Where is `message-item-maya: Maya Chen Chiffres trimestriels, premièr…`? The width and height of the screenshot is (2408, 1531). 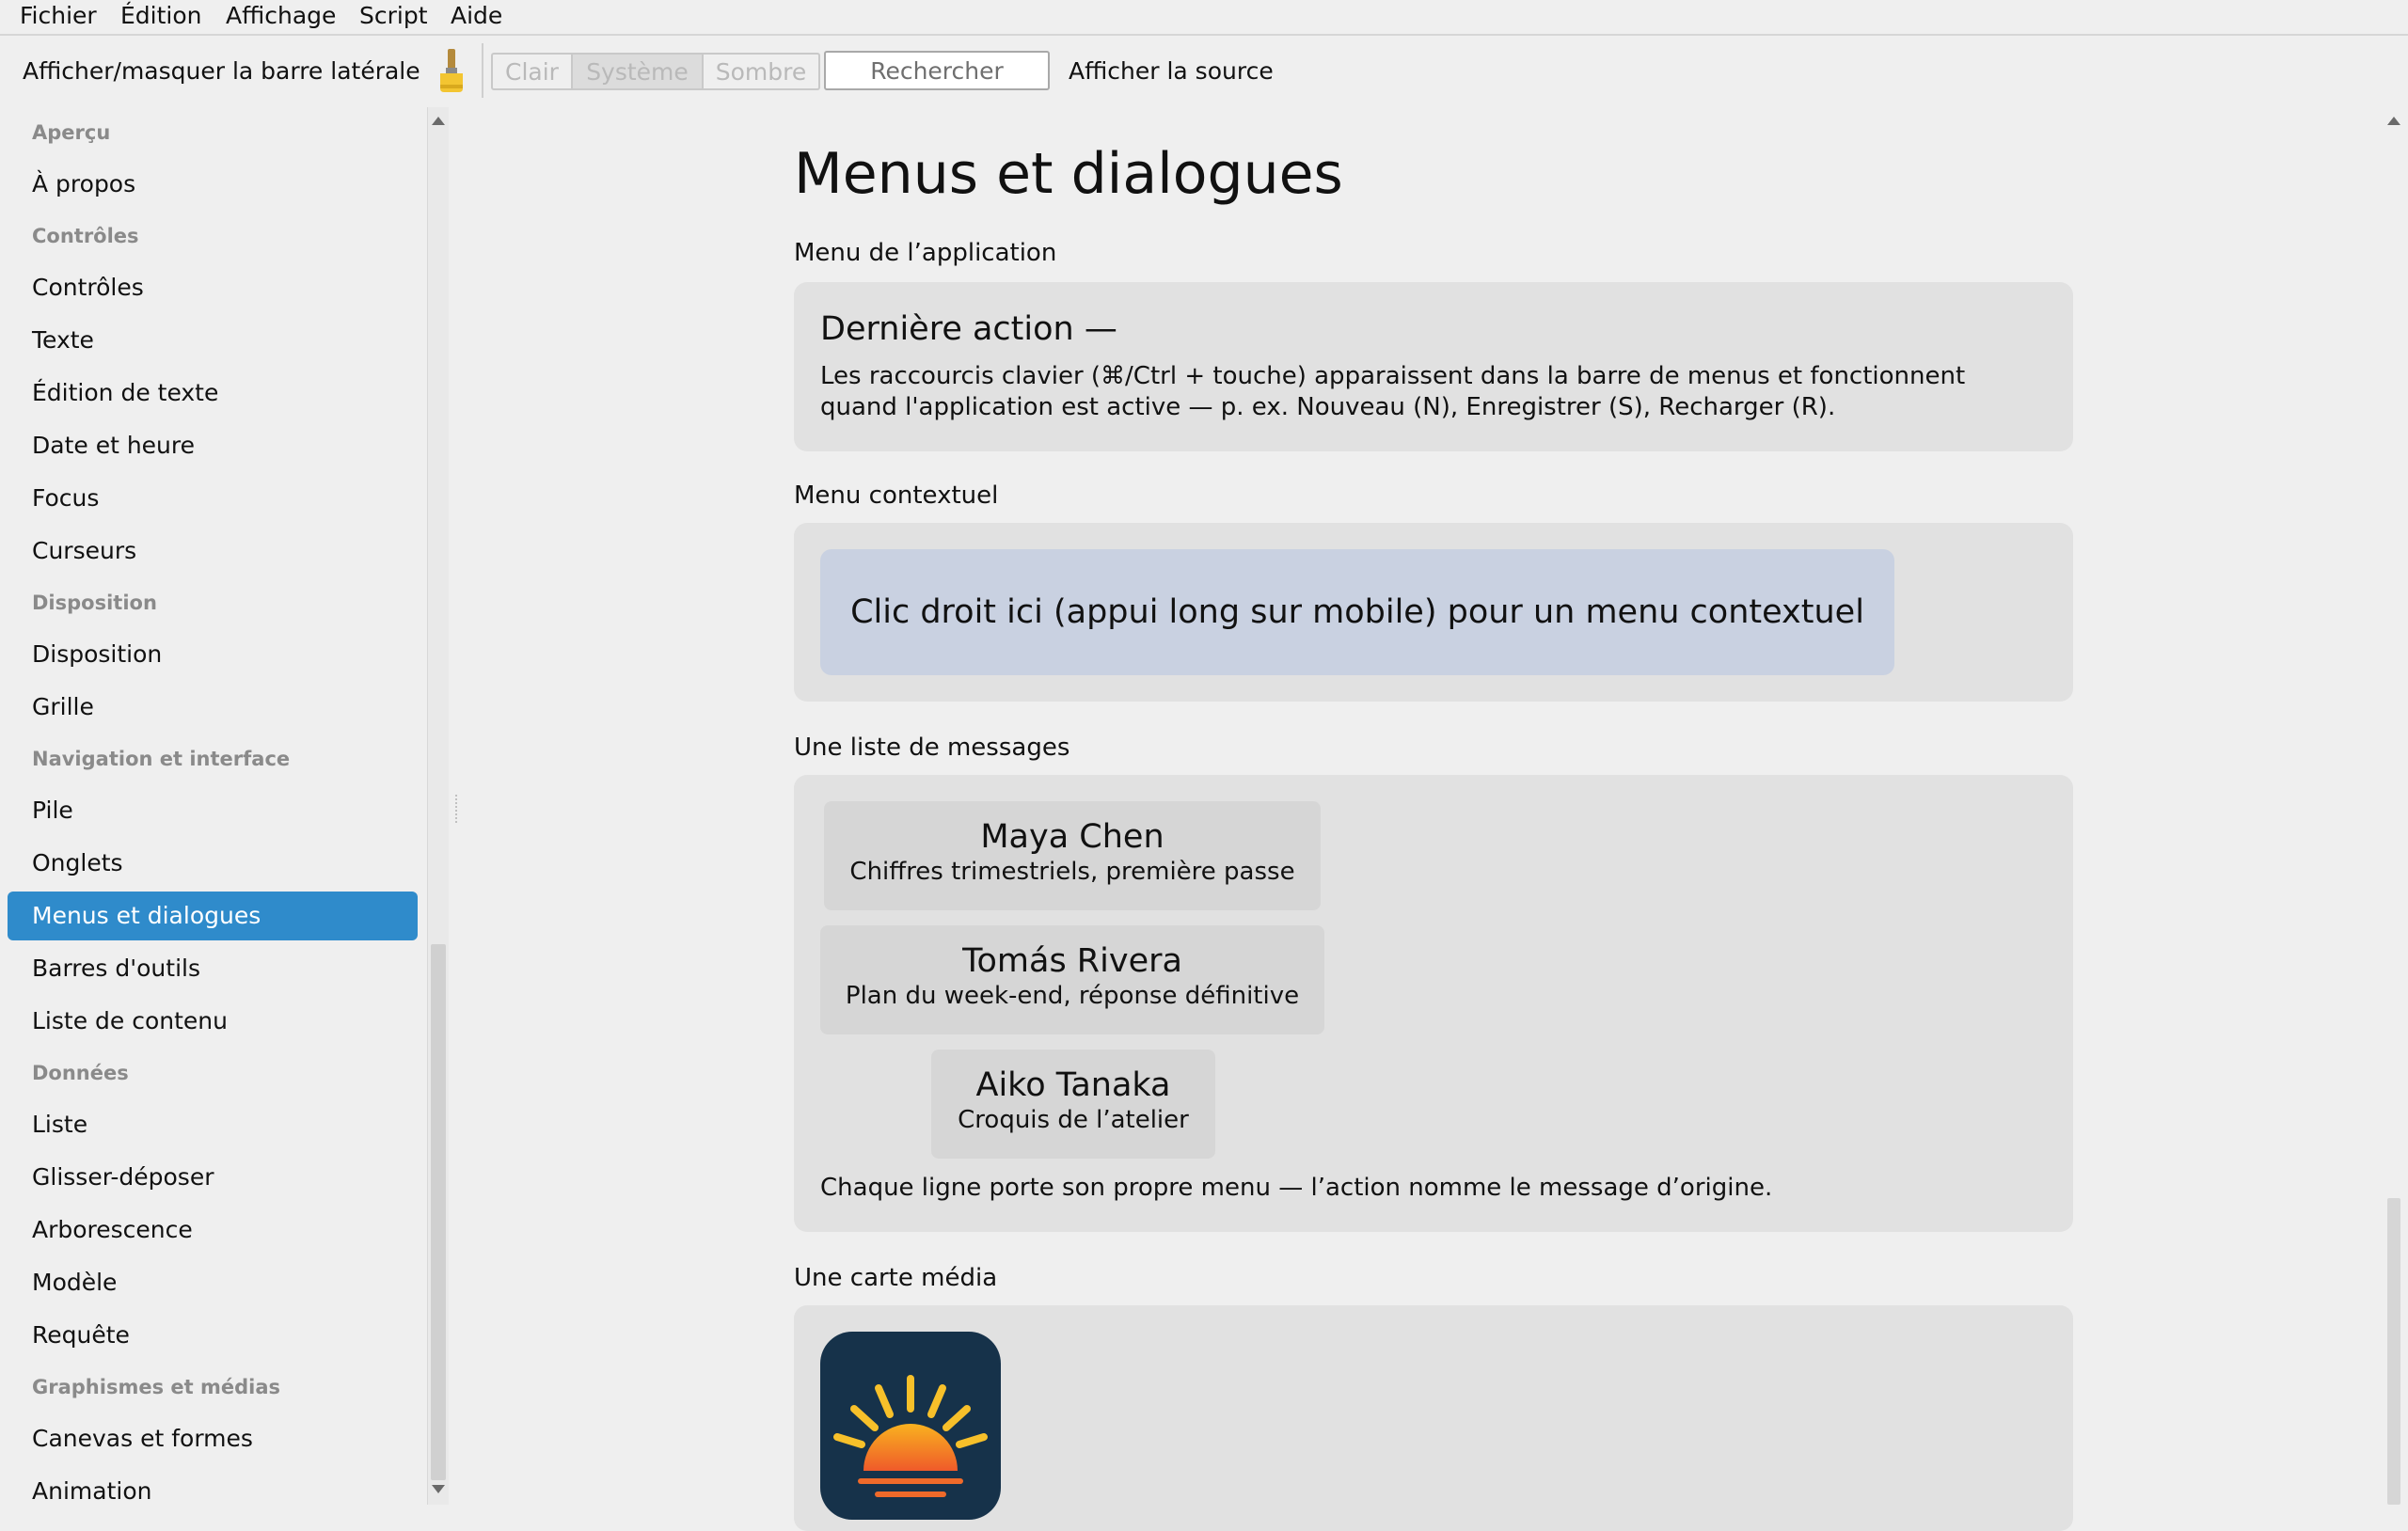
message-item-maya: Maya Chen Chiffres trimestriels, premièr… is located at coordinates (1073, 855).